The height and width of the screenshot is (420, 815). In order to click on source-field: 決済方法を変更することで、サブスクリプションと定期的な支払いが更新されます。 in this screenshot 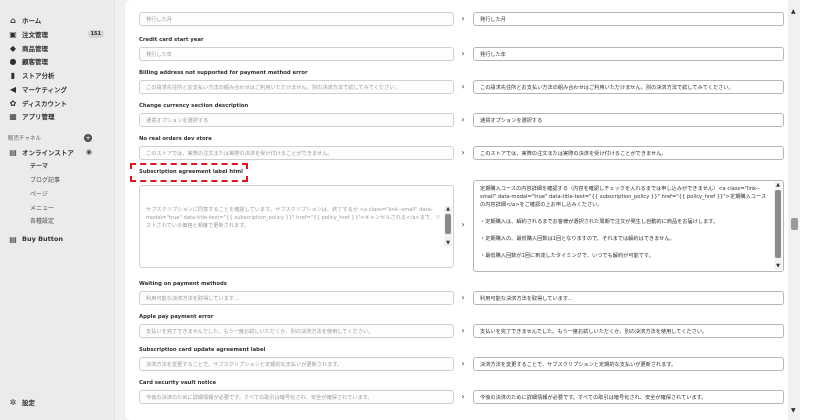, I will do `click(296, 364)`.